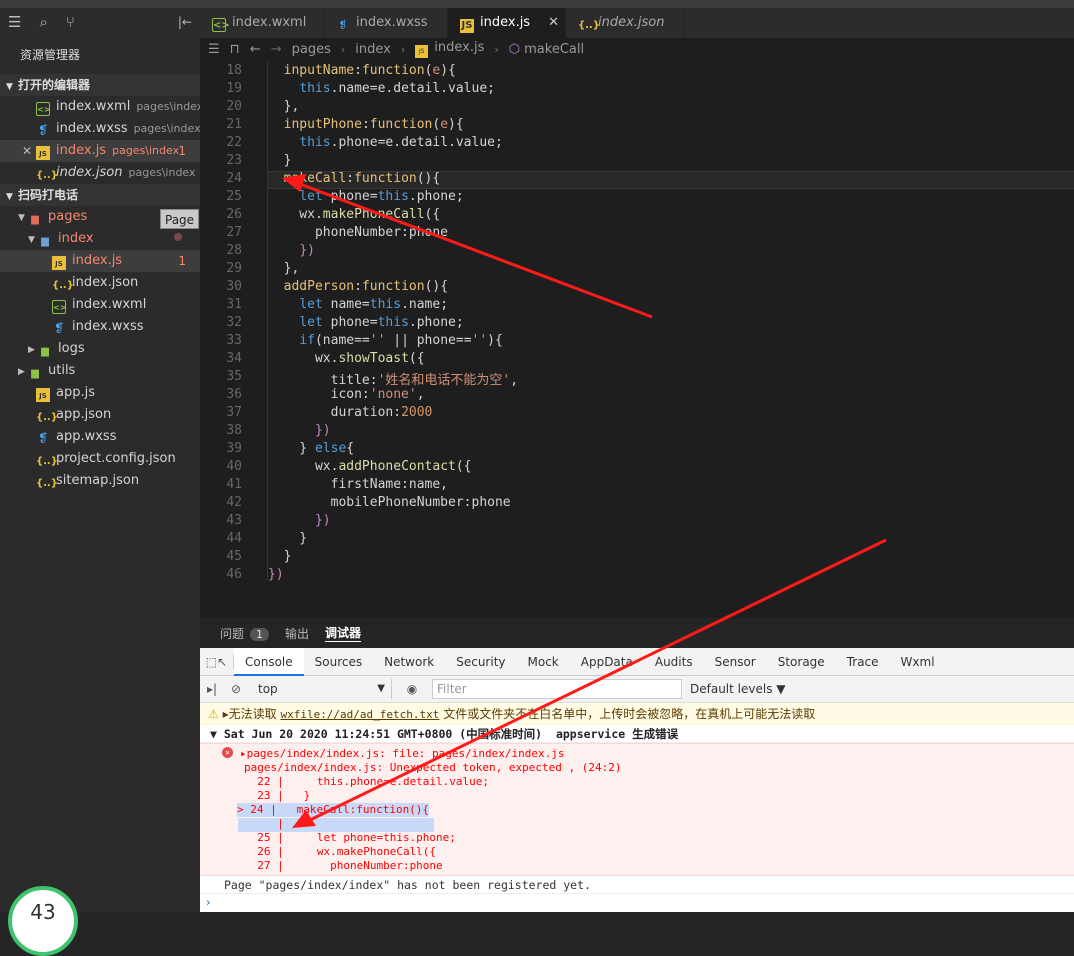 This screenshot has width=1074, height=956. What do you see at coordinates (311, 49) in the screenshot?
I see `breadcrumb-pages: pages` at bounding box center [311, 49].